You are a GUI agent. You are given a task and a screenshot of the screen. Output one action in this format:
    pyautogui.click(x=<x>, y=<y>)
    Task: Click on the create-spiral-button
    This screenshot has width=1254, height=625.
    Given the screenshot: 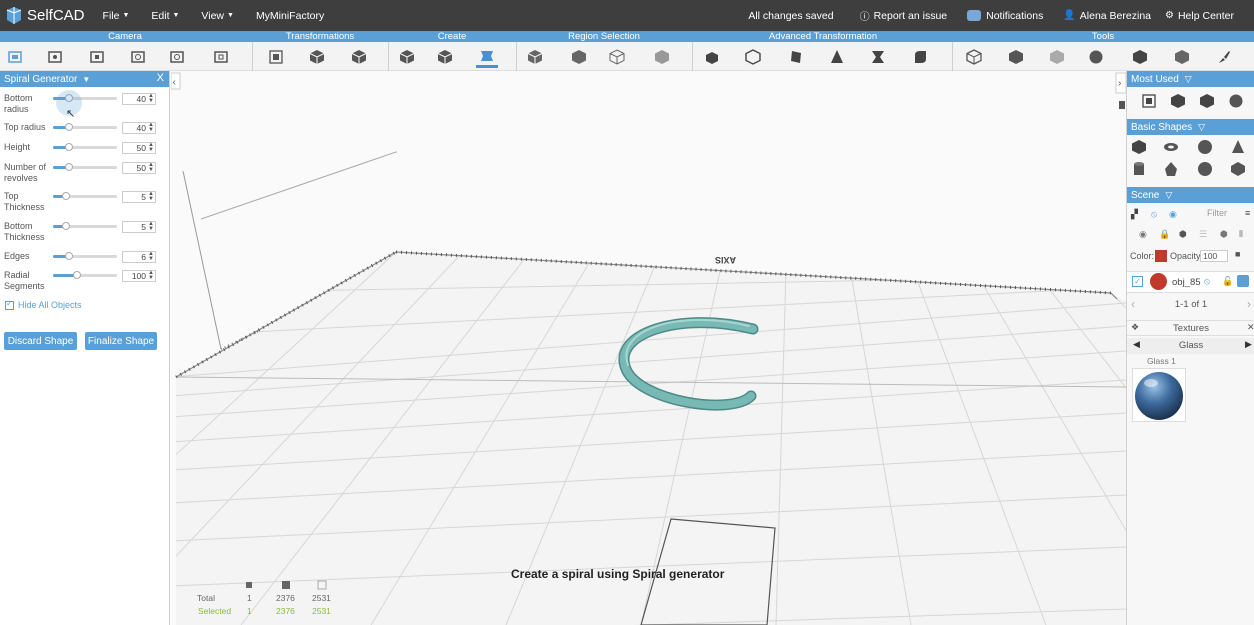 What is the action you would take?
    pyautogui.click(x=487, y=57)
    